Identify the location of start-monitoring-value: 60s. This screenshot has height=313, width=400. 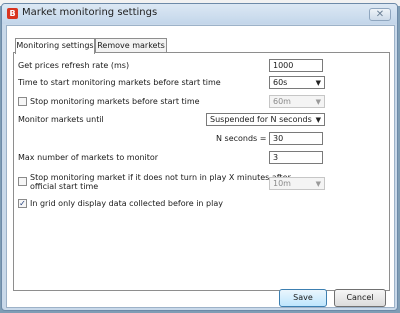
(280, 82).